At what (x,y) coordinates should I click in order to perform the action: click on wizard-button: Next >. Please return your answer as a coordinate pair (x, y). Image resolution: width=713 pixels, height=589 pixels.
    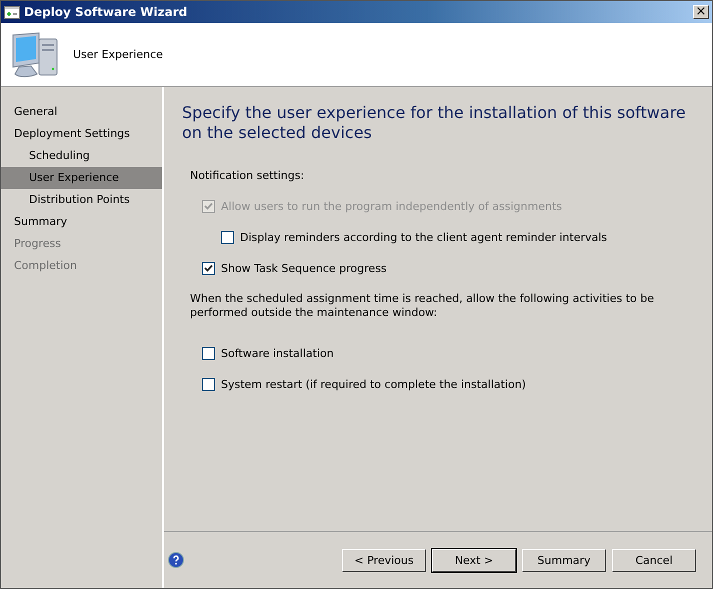
    Looking at the image, I should click on (474, 560).